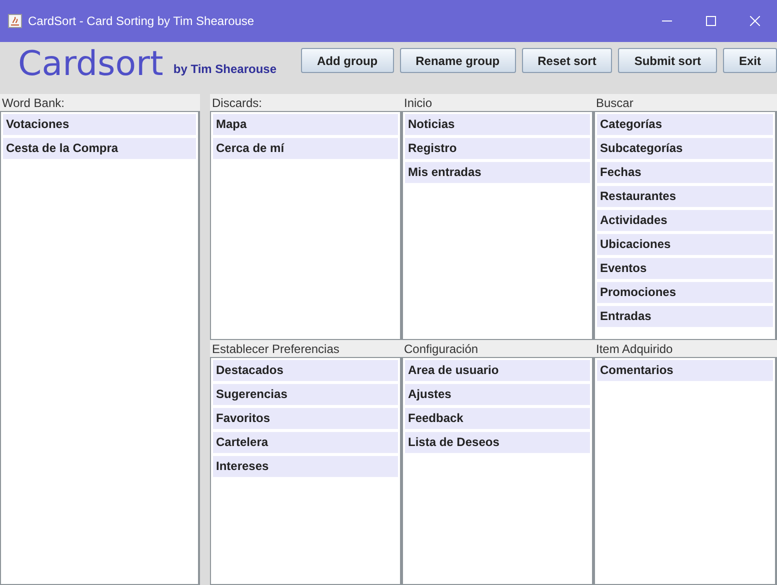 This screenshot has width=777, height=585. I want to click on card: Cartelera, so click(305, 442).